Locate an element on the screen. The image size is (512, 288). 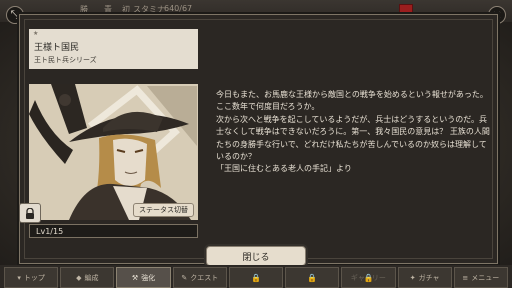
stamina-value: 640/67 is located at coordinates (178, 8).